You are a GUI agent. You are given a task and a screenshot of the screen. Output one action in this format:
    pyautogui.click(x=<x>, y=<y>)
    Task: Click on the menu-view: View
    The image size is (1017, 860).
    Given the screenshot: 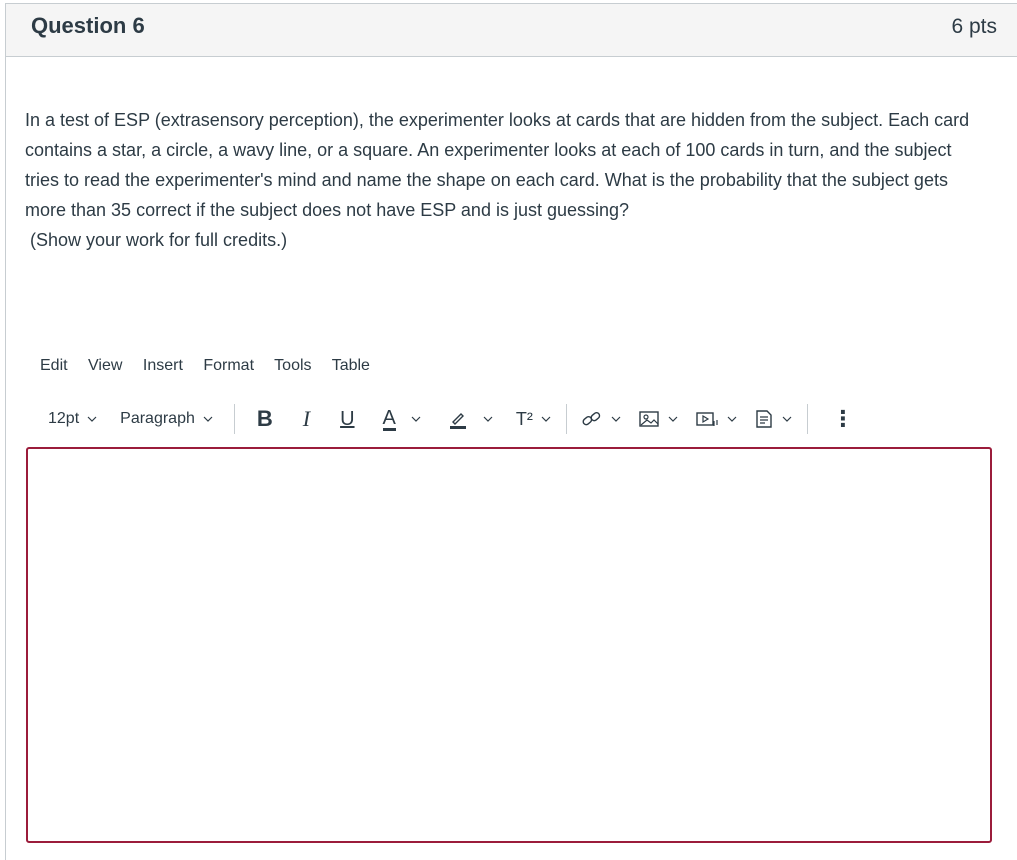 What is the action you would take?
    pyautogui.click(x=105, y=365)
    